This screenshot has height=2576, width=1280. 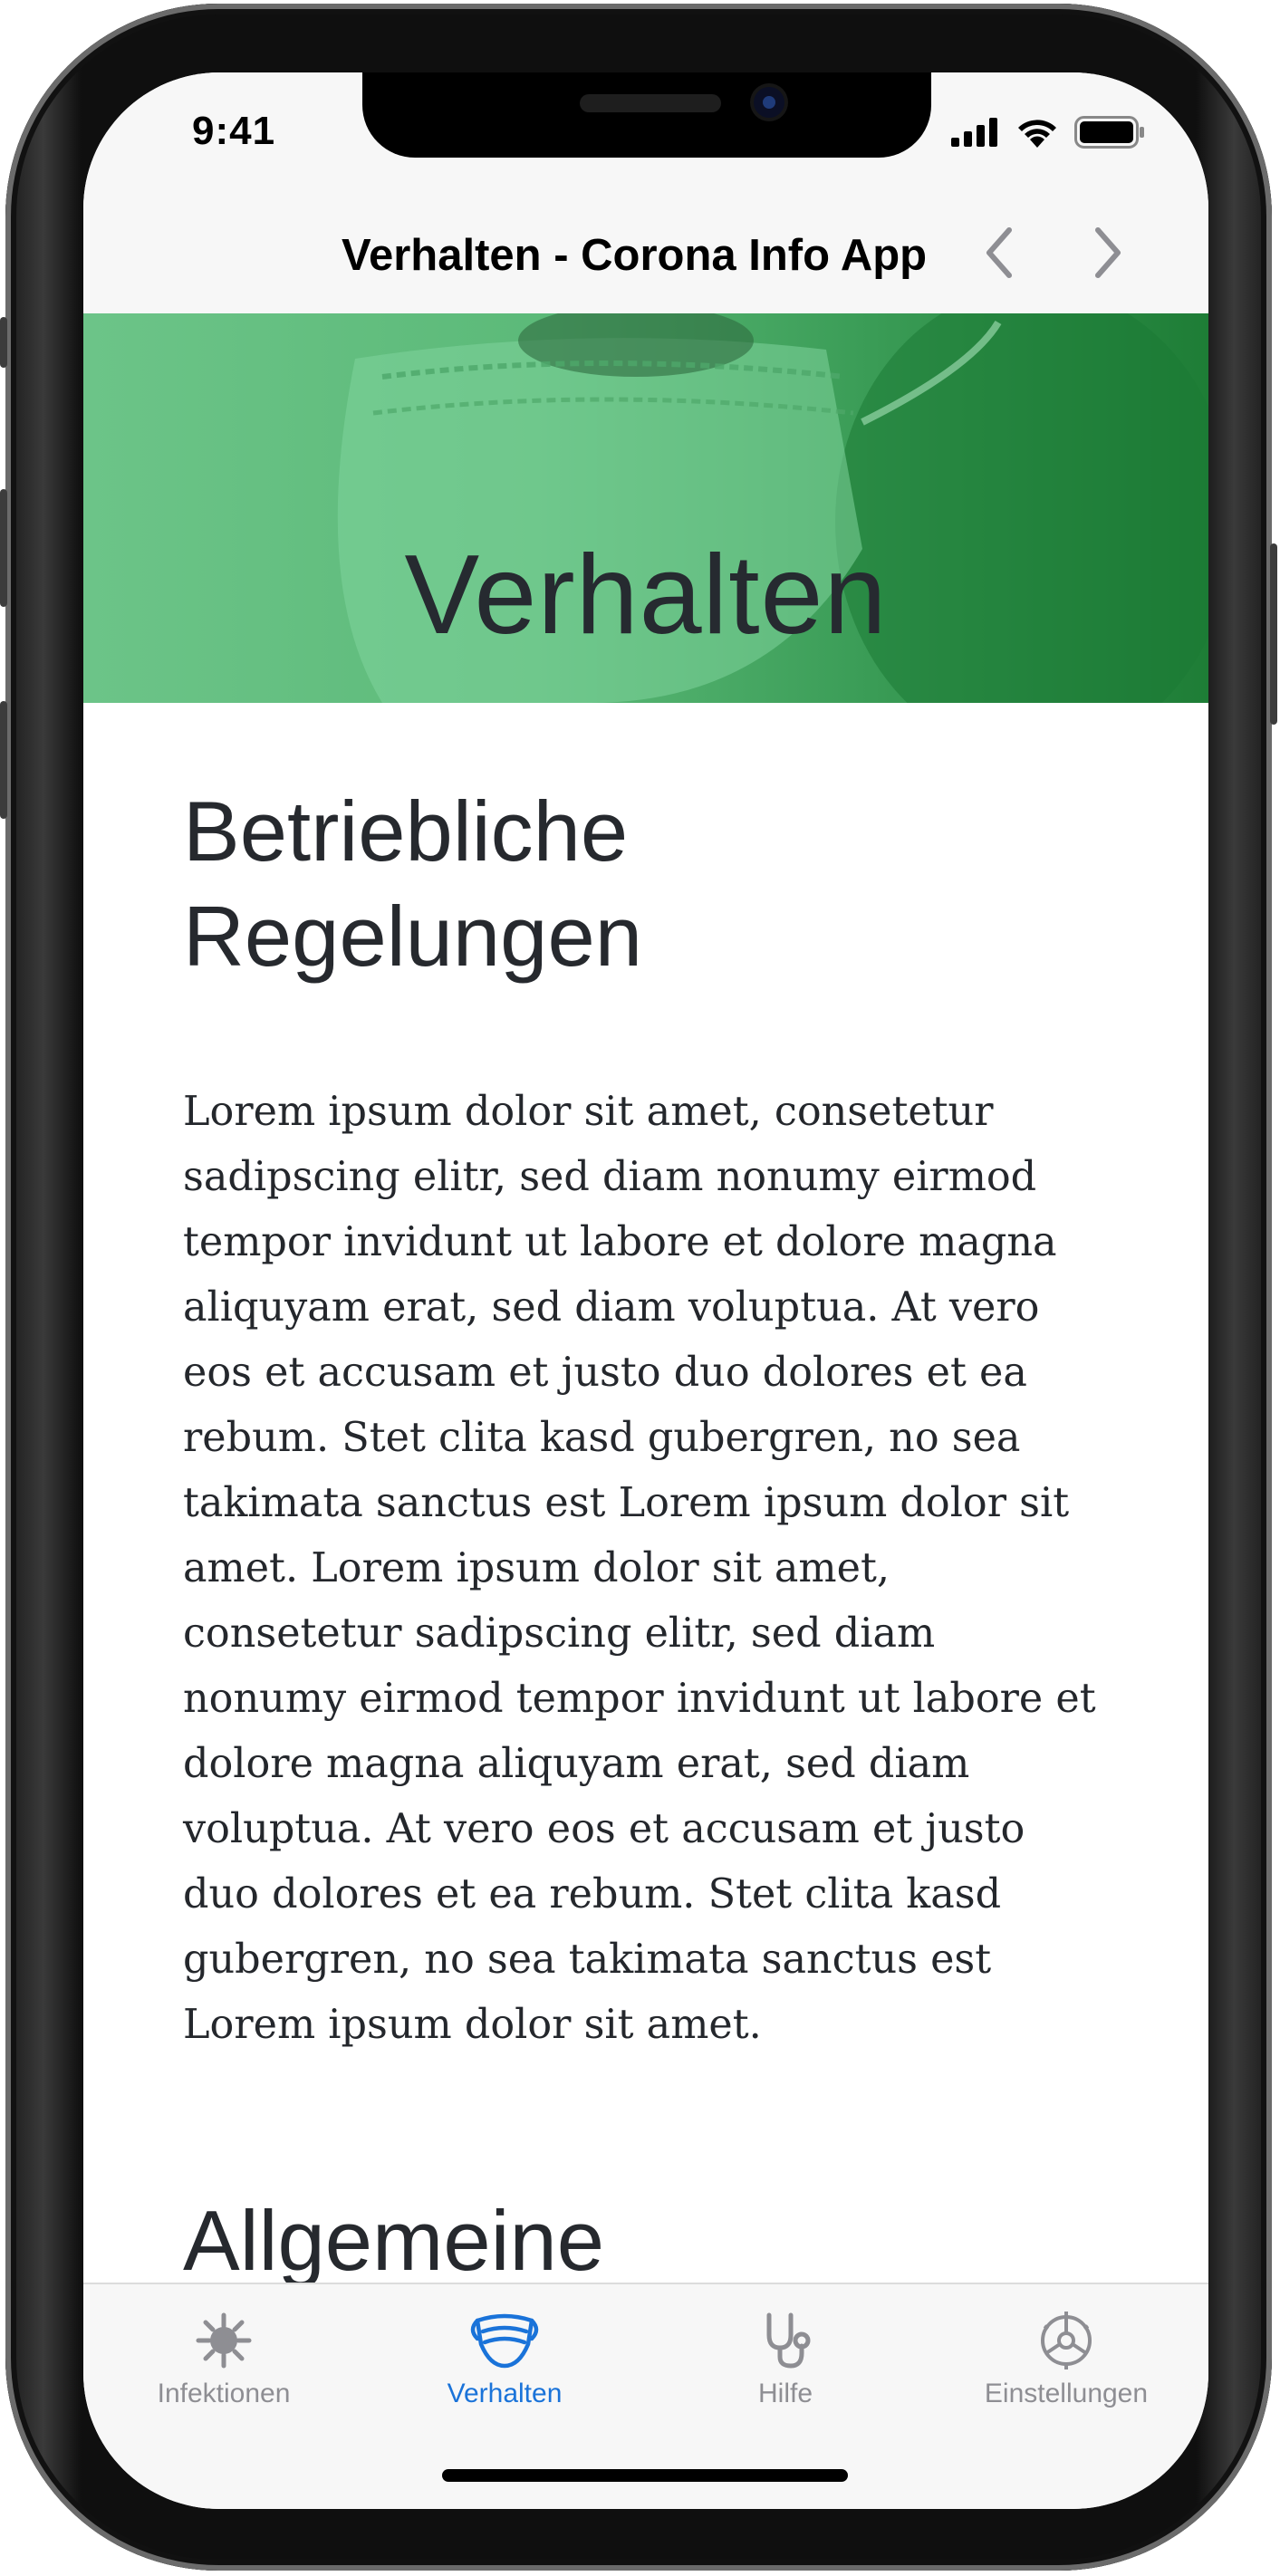 What do you see at coordinates (224, 2340) in the screenshot?
I see `virus-icon` at bounding box center [224, 2340].